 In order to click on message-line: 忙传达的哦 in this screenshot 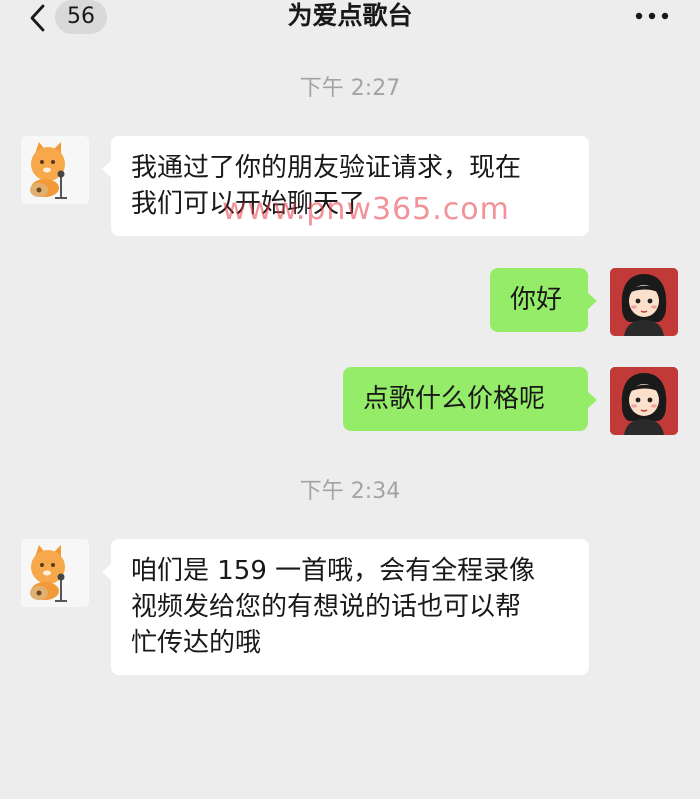, I will do `click(196, 643)`.